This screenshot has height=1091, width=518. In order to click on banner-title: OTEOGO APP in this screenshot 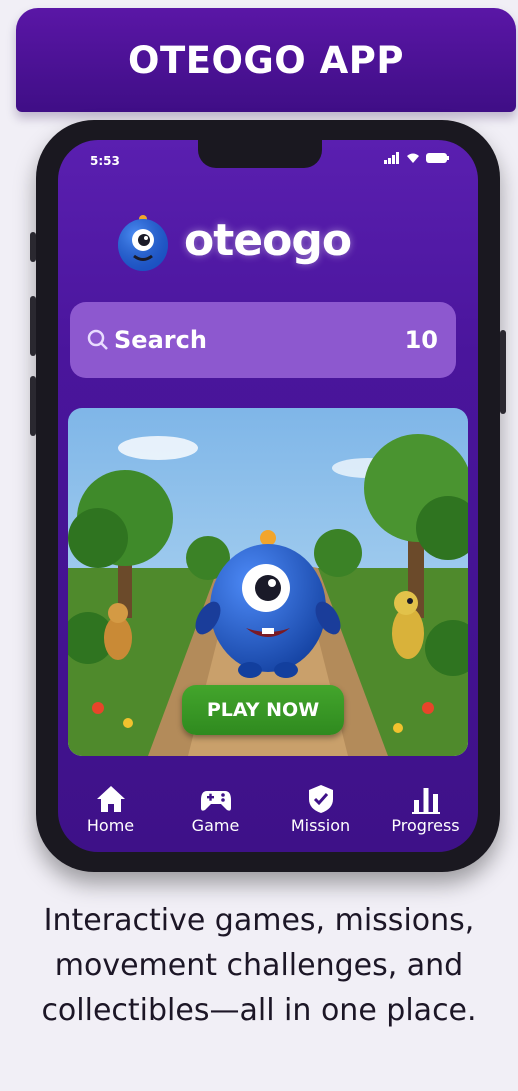, I will do `click(266, 60)`.